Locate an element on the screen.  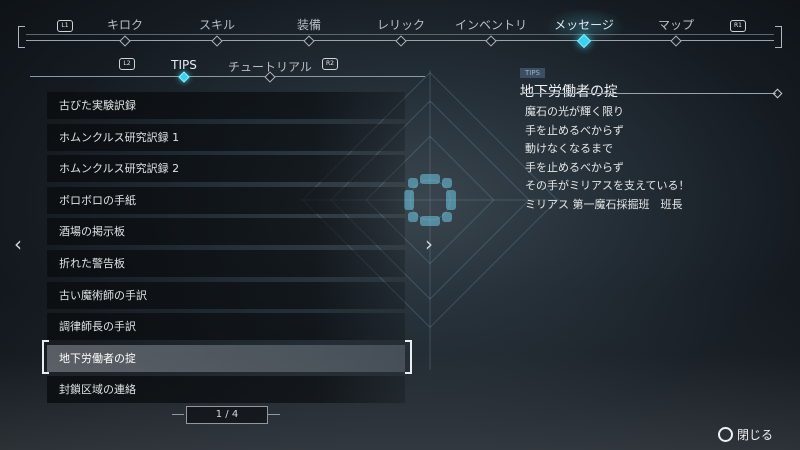
chevron-left-icon: ‹ is located at coordinates (18, 244).